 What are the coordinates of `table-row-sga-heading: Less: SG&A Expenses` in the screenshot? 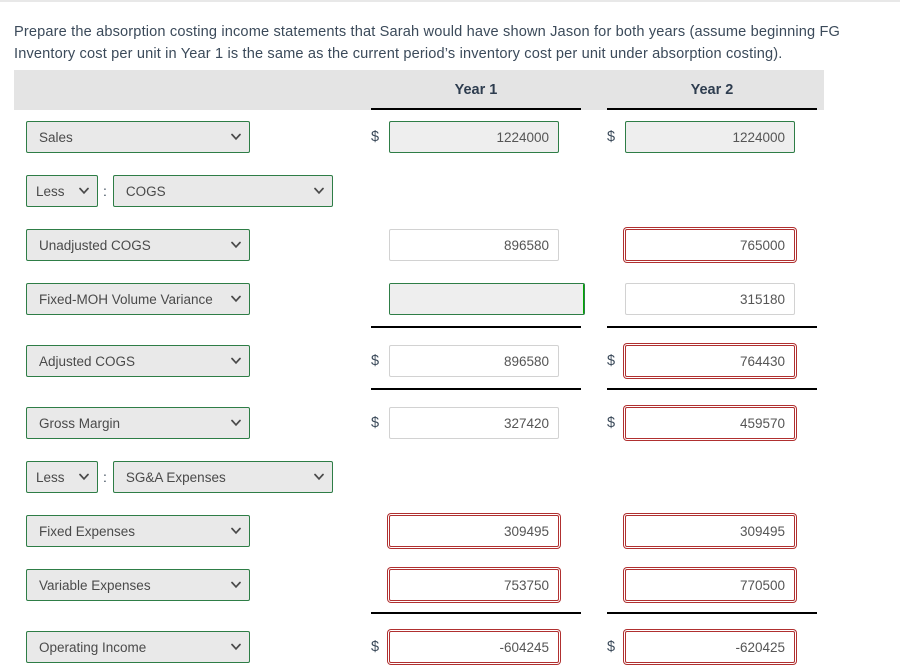 It's located at (419, 477).